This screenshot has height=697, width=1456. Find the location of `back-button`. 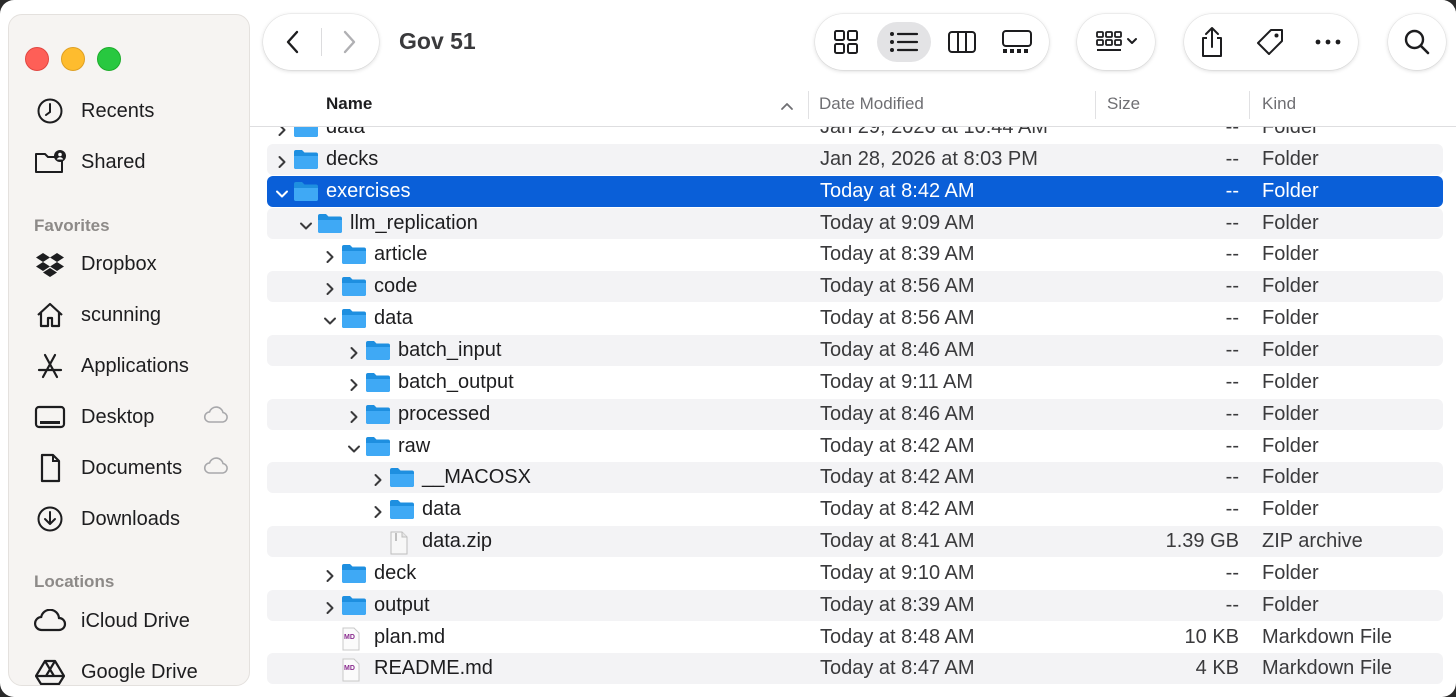

back-button is located at coordinates (293, 42).